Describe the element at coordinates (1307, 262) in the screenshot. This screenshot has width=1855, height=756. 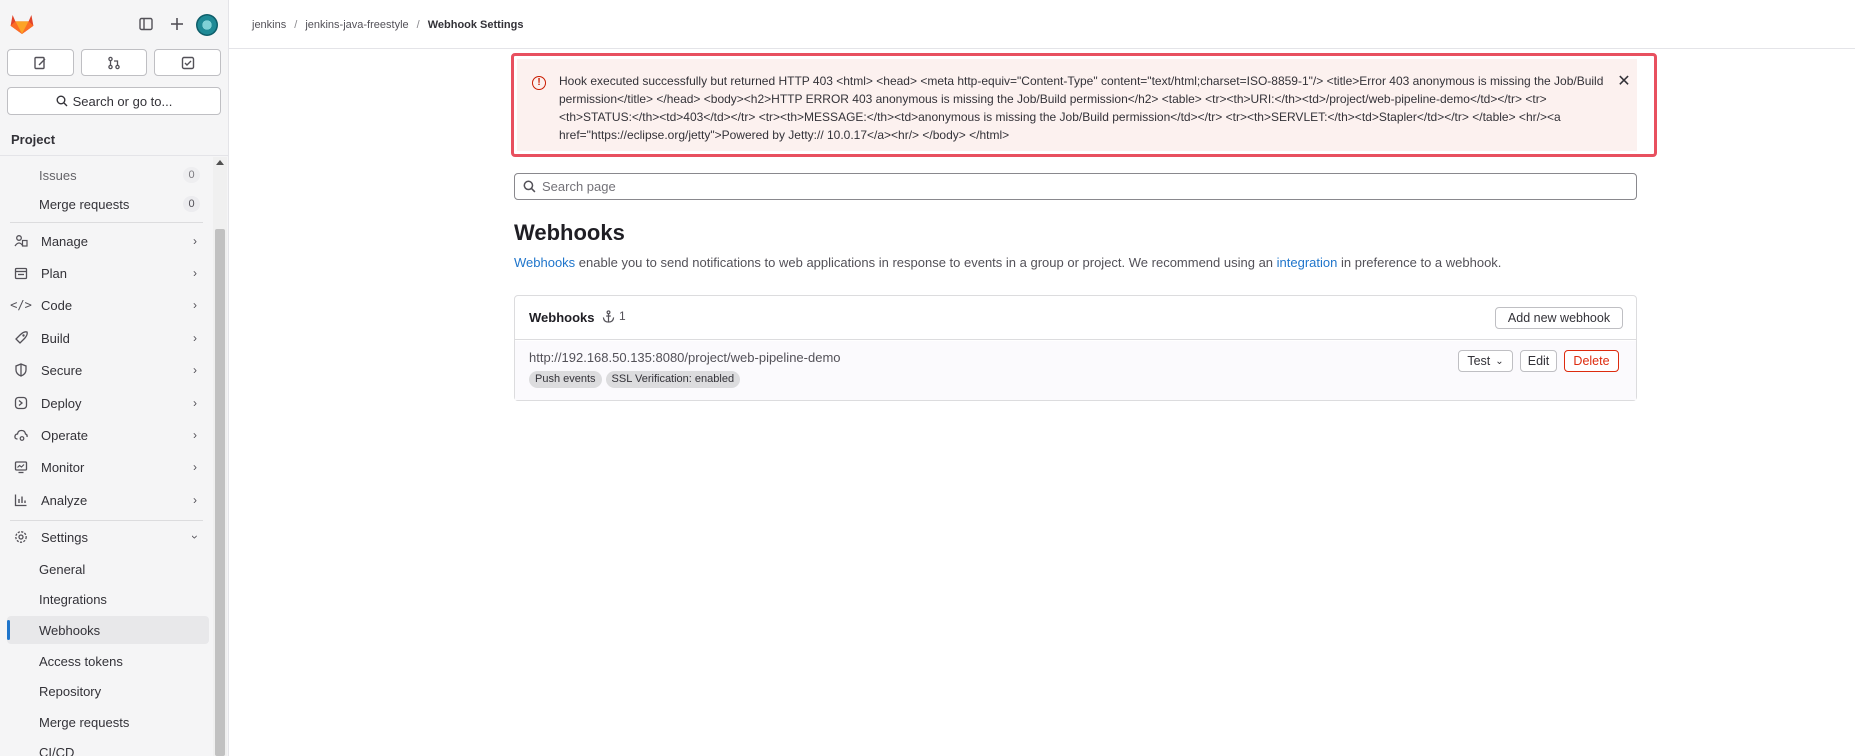
I see `integration-link: integration` at that location.